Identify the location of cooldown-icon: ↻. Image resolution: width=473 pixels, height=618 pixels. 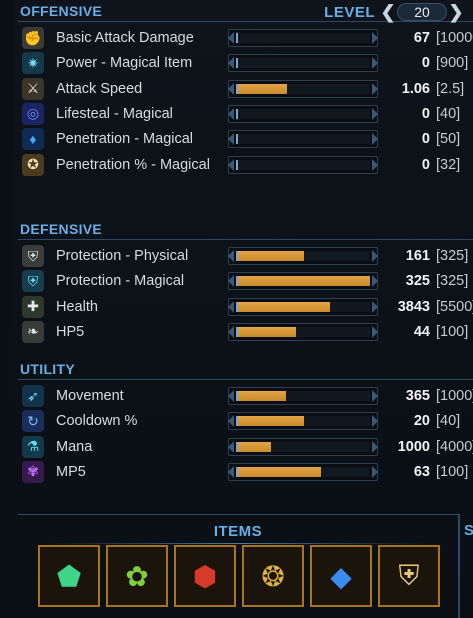
(33, 421).